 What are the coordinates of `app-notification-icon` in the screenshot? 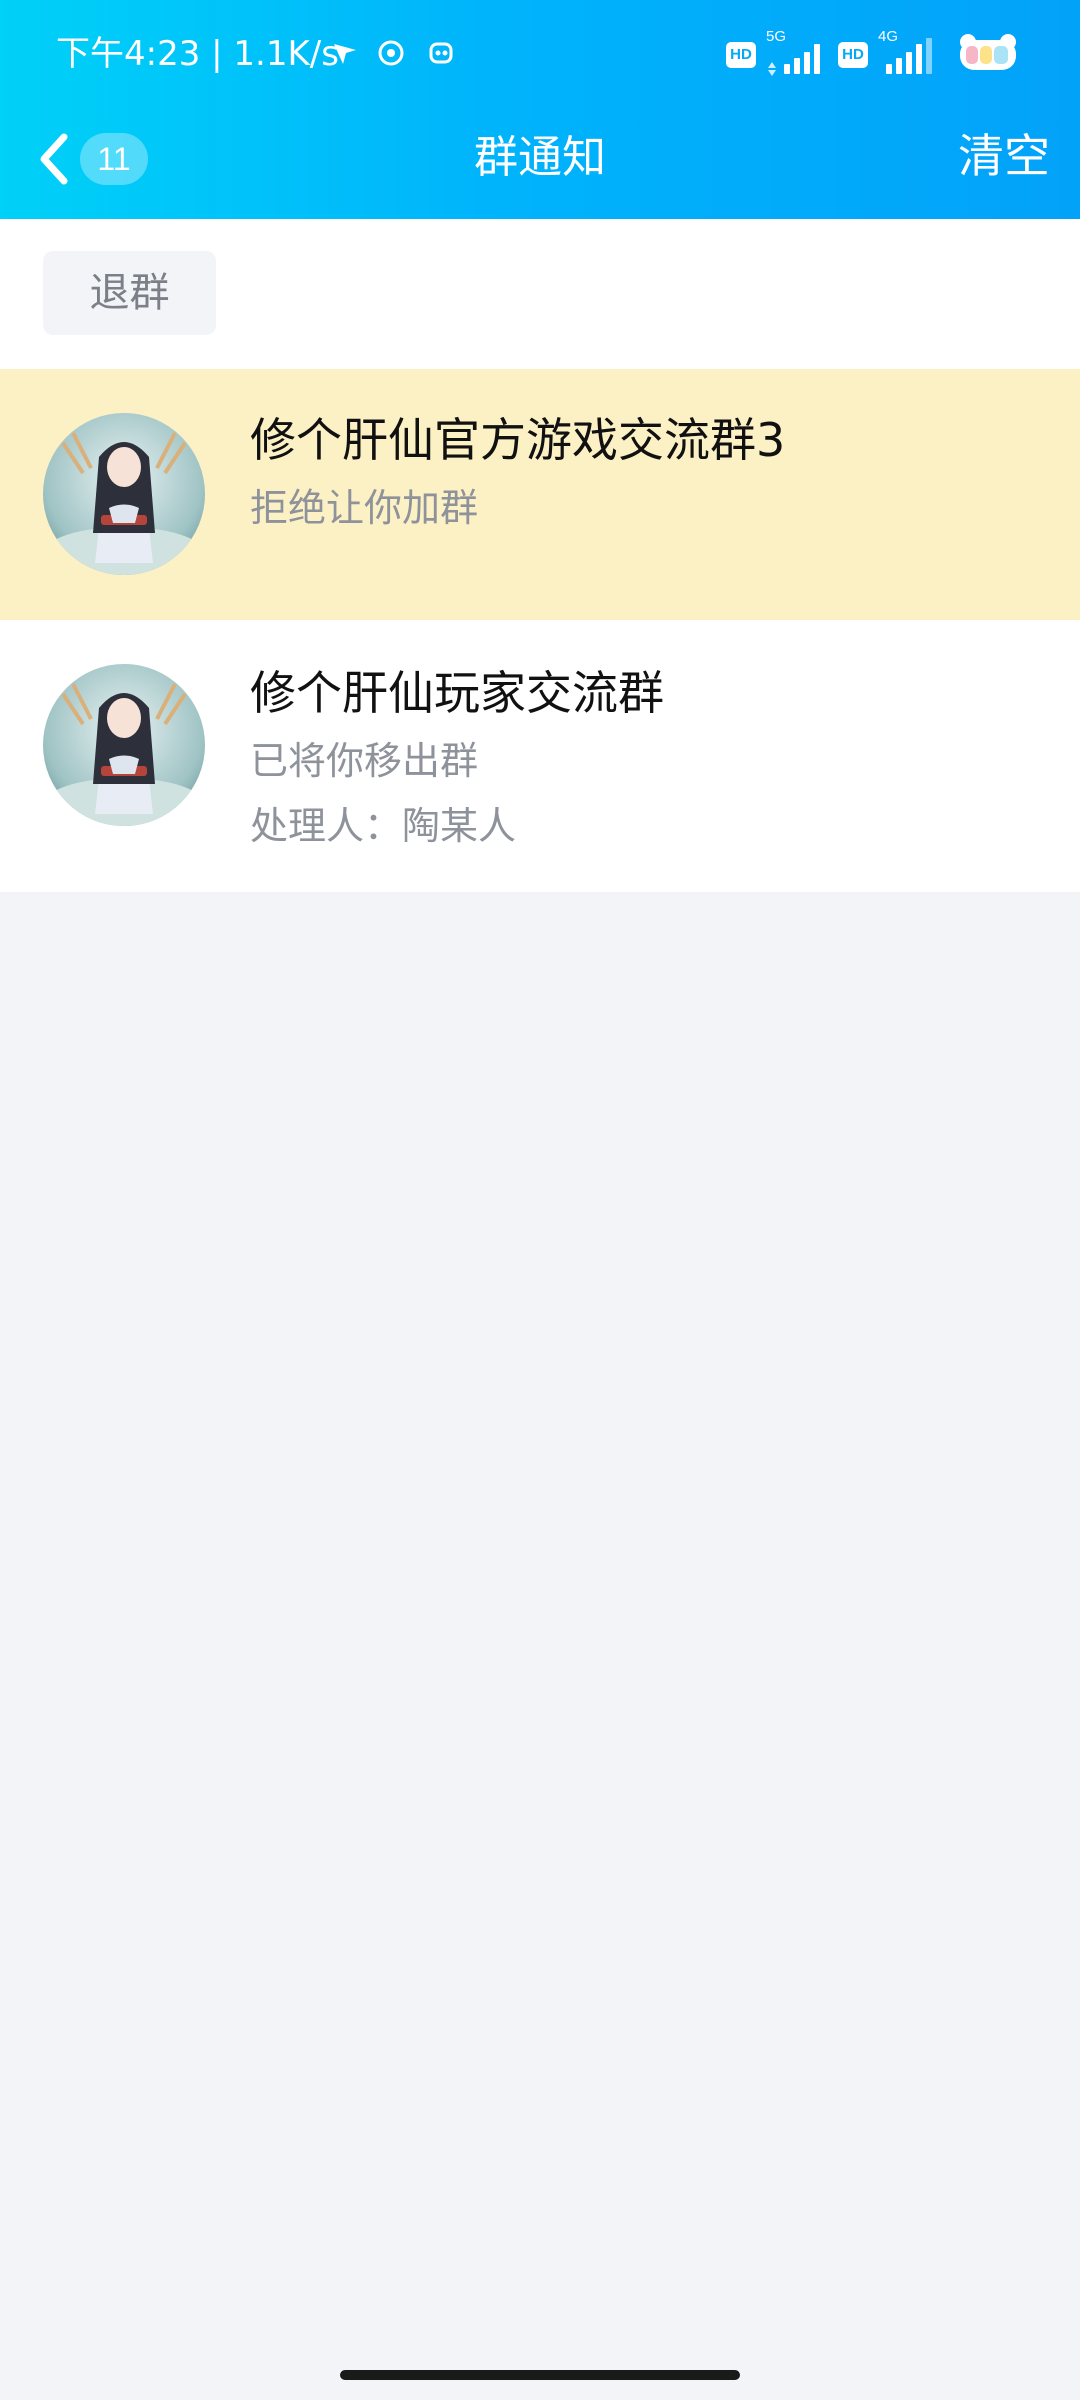 It's located at (391, 53).